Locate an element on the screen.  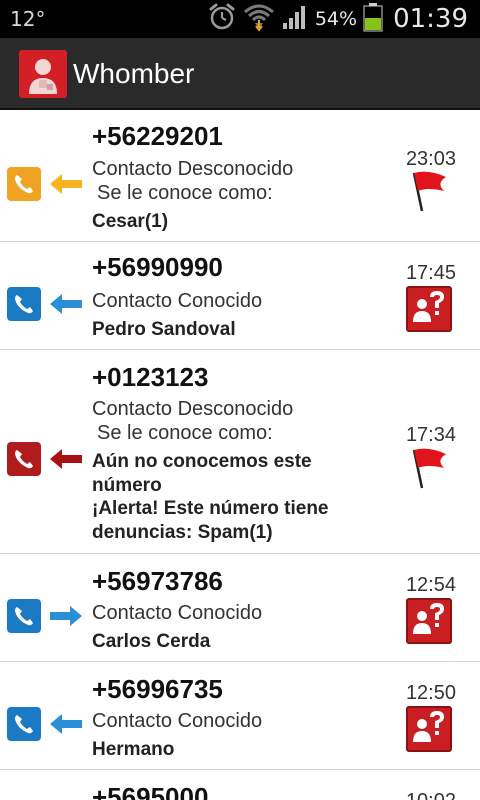
phone-number: +56996735 is located at coordinates (157, 689).